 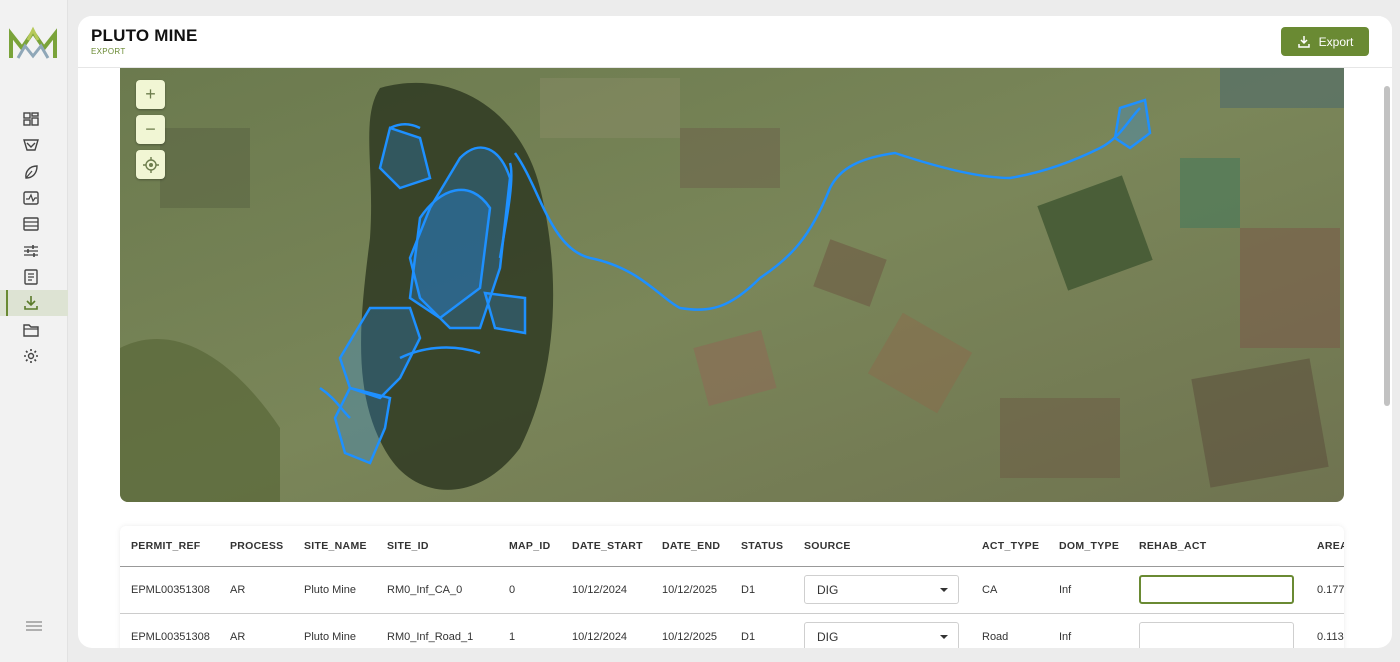 I want to click on page-title: PLUTO MINE, so click(x=144, y=35).